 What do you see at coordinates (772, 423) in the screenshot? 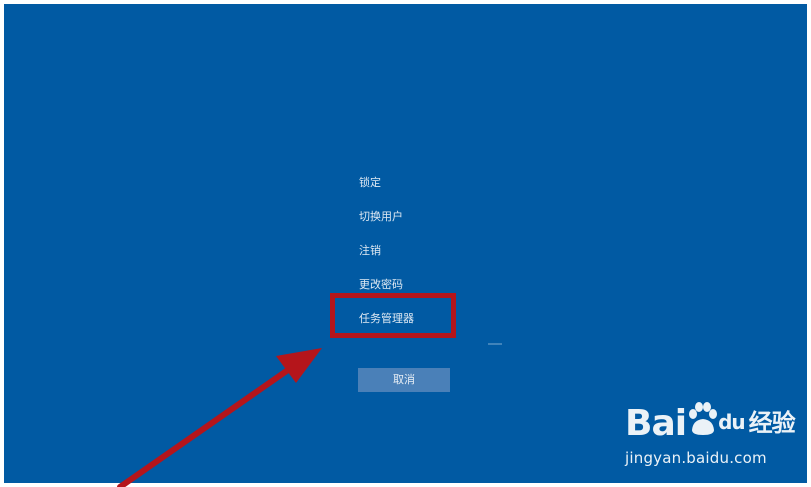
I see `watermark-logo-part3: 经验` at bounding box center [772, 423].